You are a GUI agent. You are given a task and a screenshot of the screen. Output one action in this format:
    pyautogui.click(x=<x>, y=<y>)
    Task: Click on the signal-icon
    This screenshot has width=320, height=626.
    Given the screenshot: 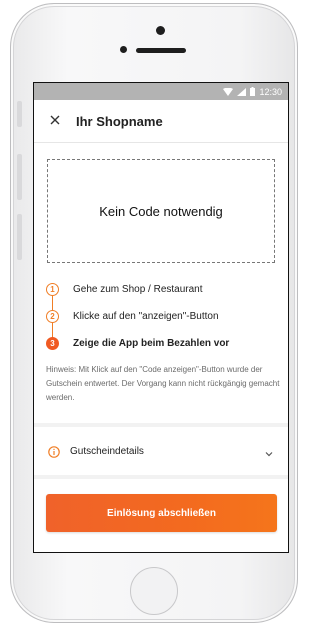 What is the action you would take?
    pyautogui.click(x=242, y=91)
    